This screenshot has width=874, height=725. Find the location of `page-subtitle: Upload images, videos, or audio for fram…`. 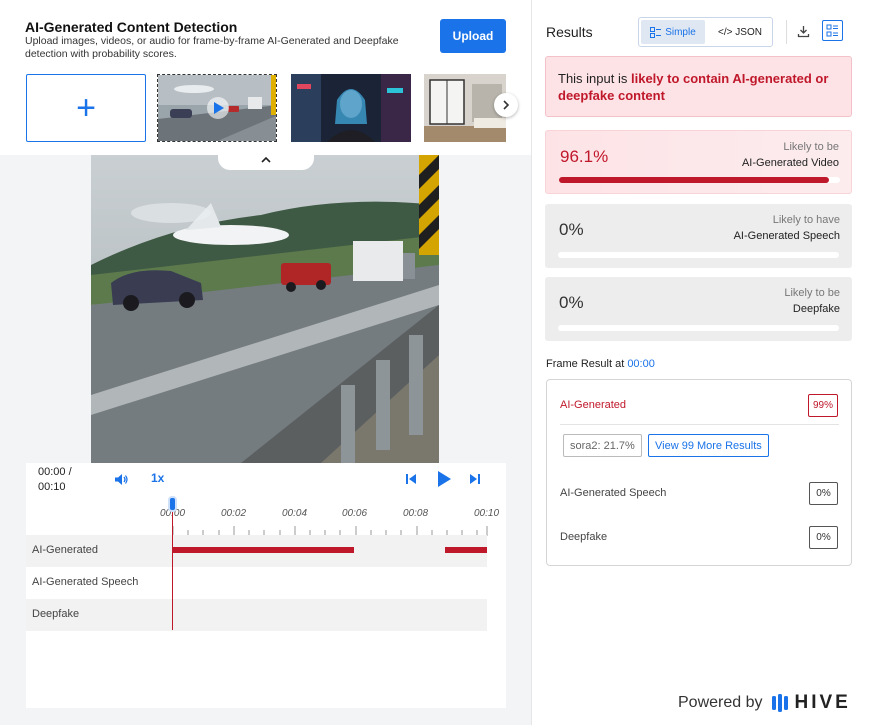

page-subtitle: Upload images, videos, or audio for fram… is located at coordinates (212, 47).